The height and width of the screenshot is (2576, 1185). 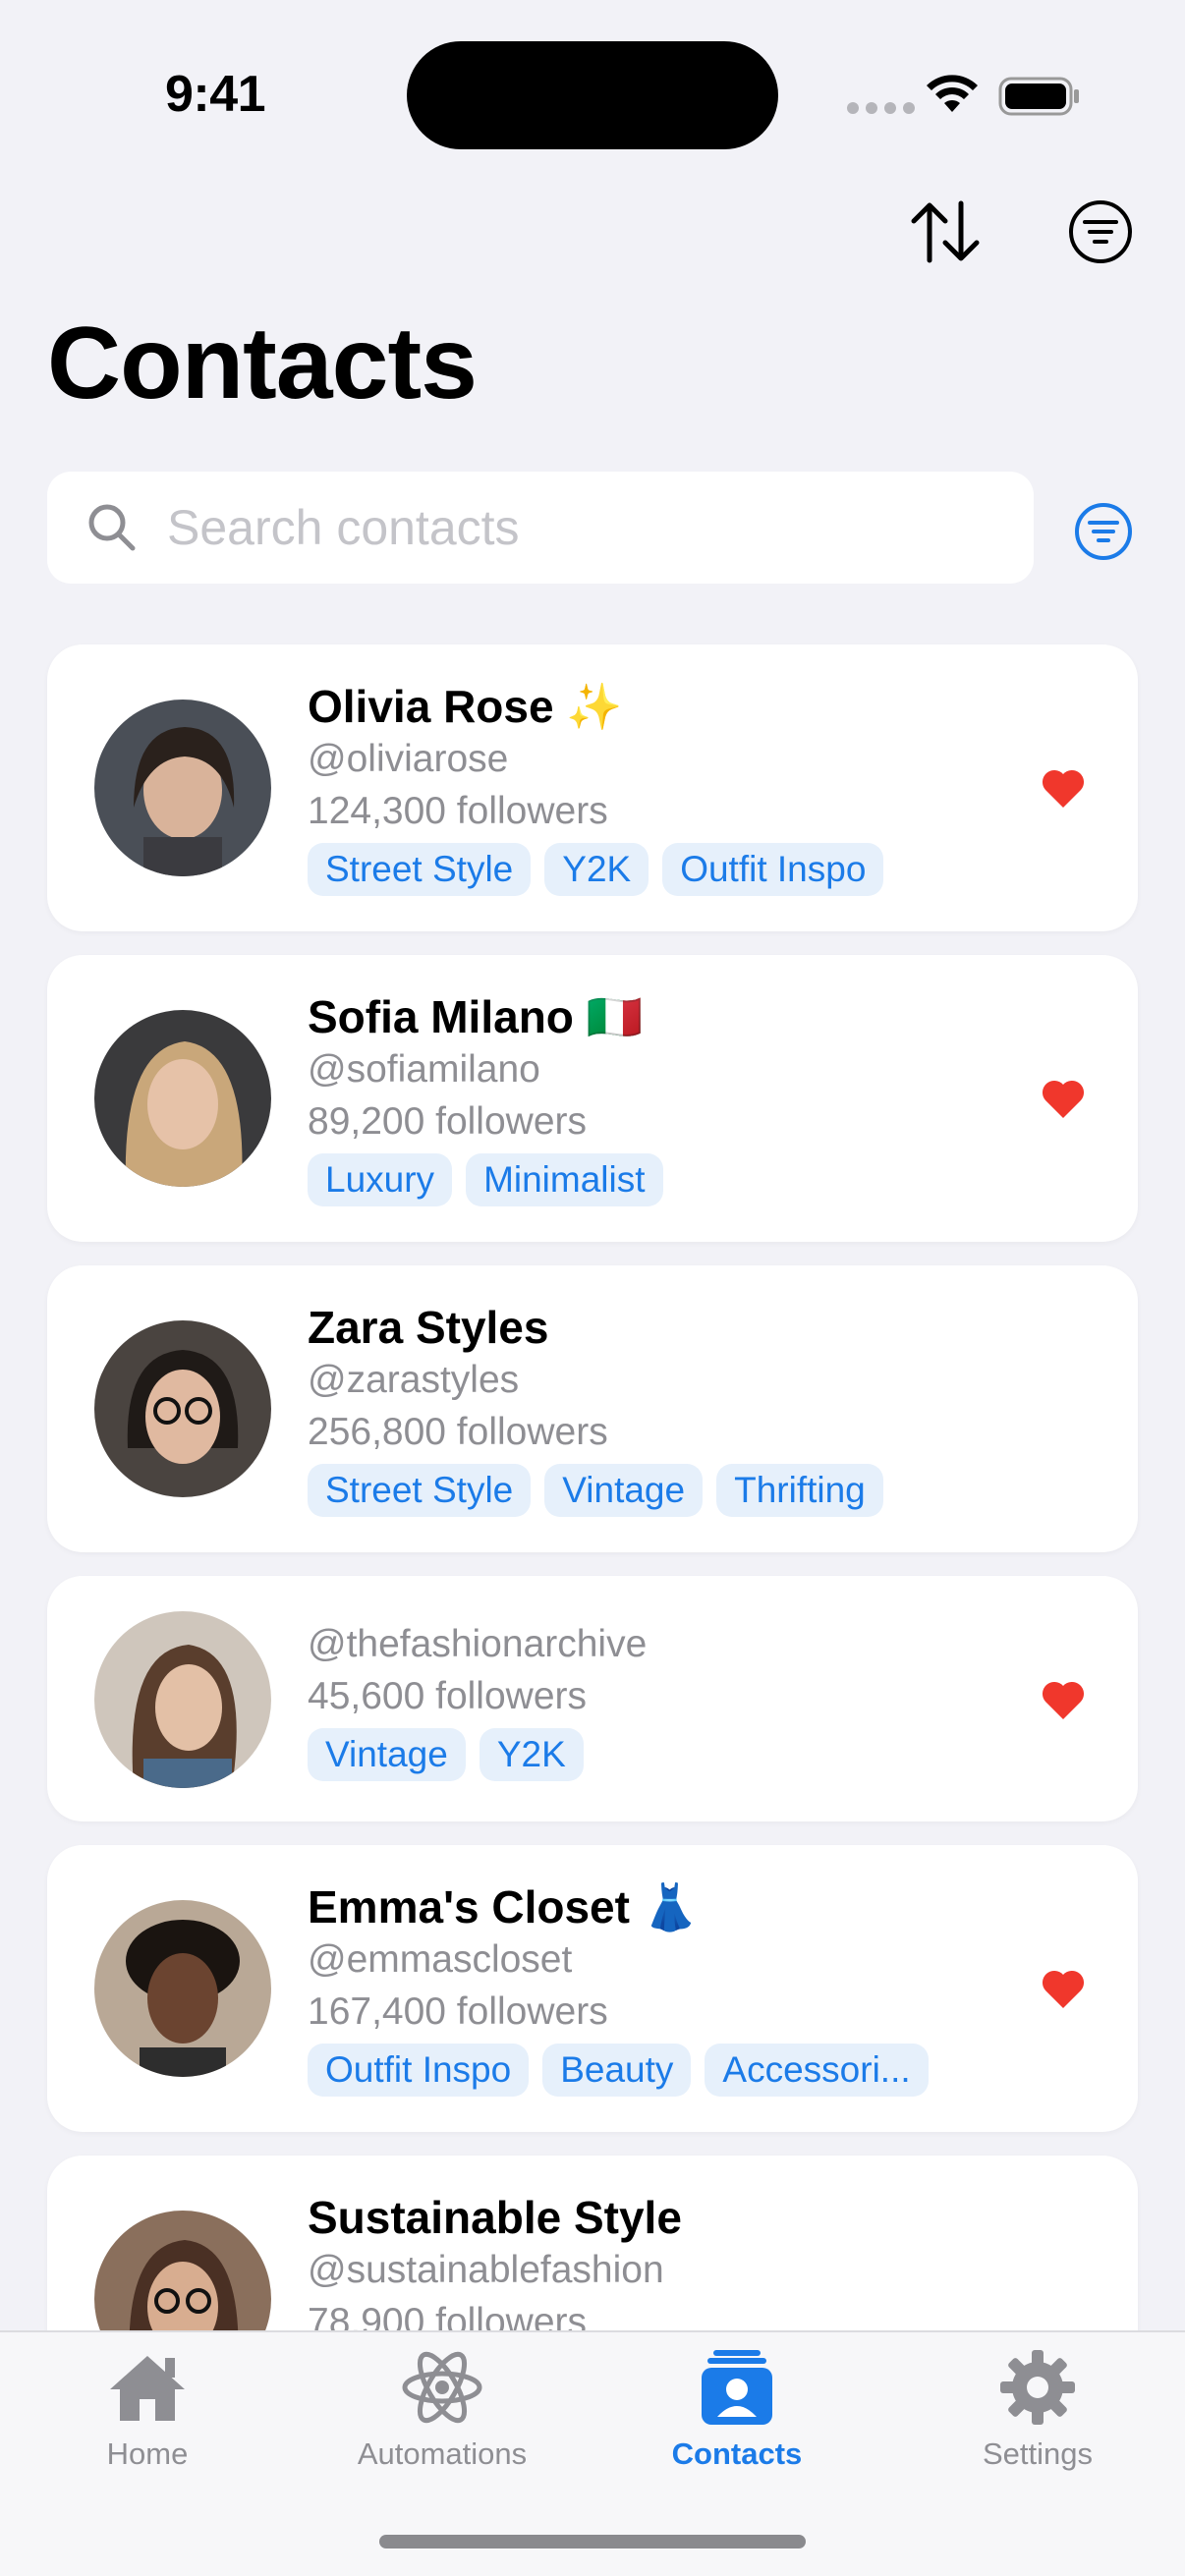 What do you see at coordinates (458, 811) in the screenshot?
I see `follower-count: 124,300 followers` at bounding box center [458, 811].